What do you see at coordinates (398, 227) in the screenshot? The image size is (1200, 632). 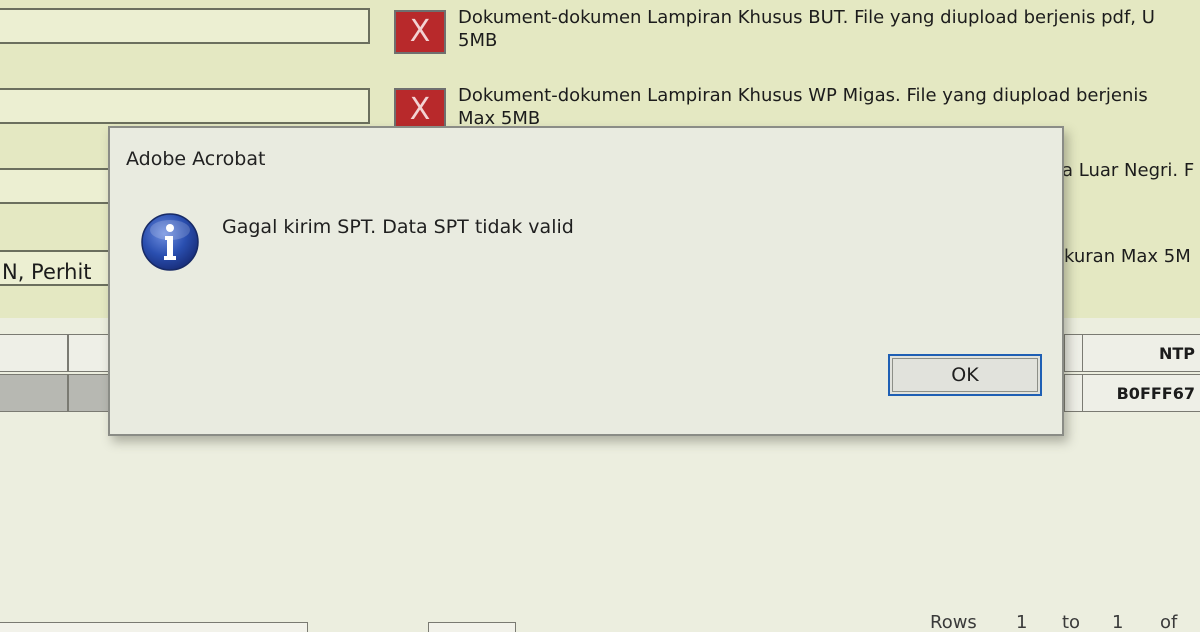 I see `dialog-message: Gagal kirim SPT. Data SPT tidak valid` at bounding box center [398, 227].